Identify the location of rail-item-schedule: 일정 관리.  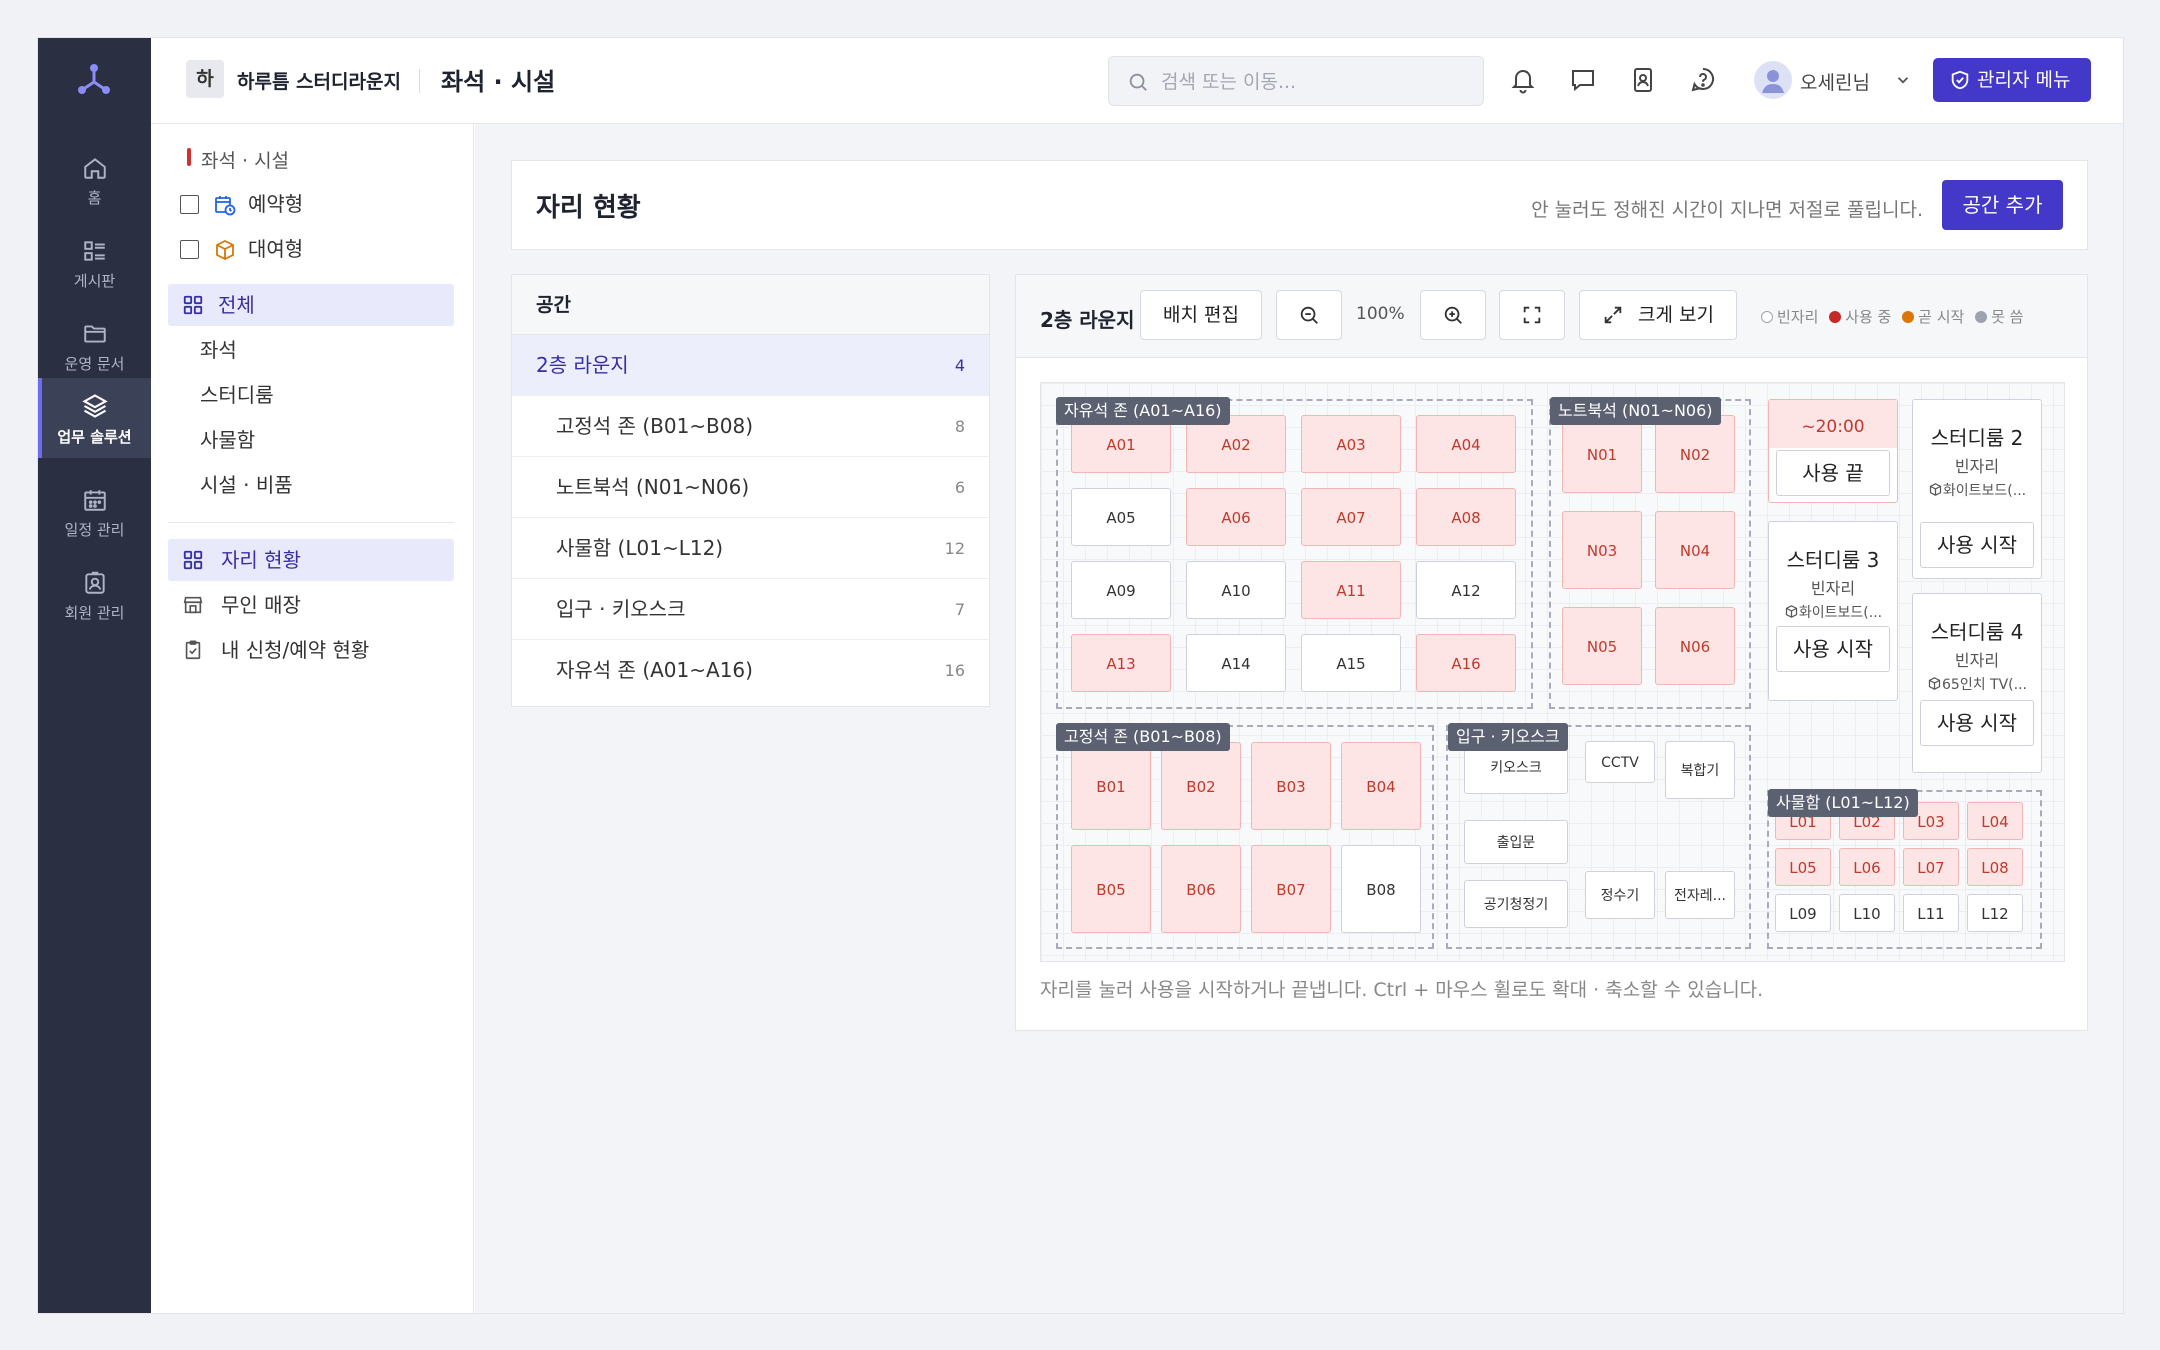
(94, 513).